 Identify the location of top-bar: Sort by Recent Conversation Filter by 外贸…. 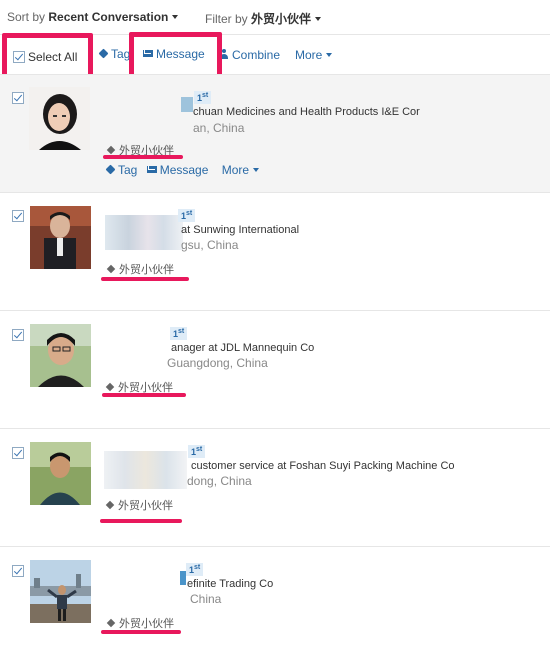
(275, 17).